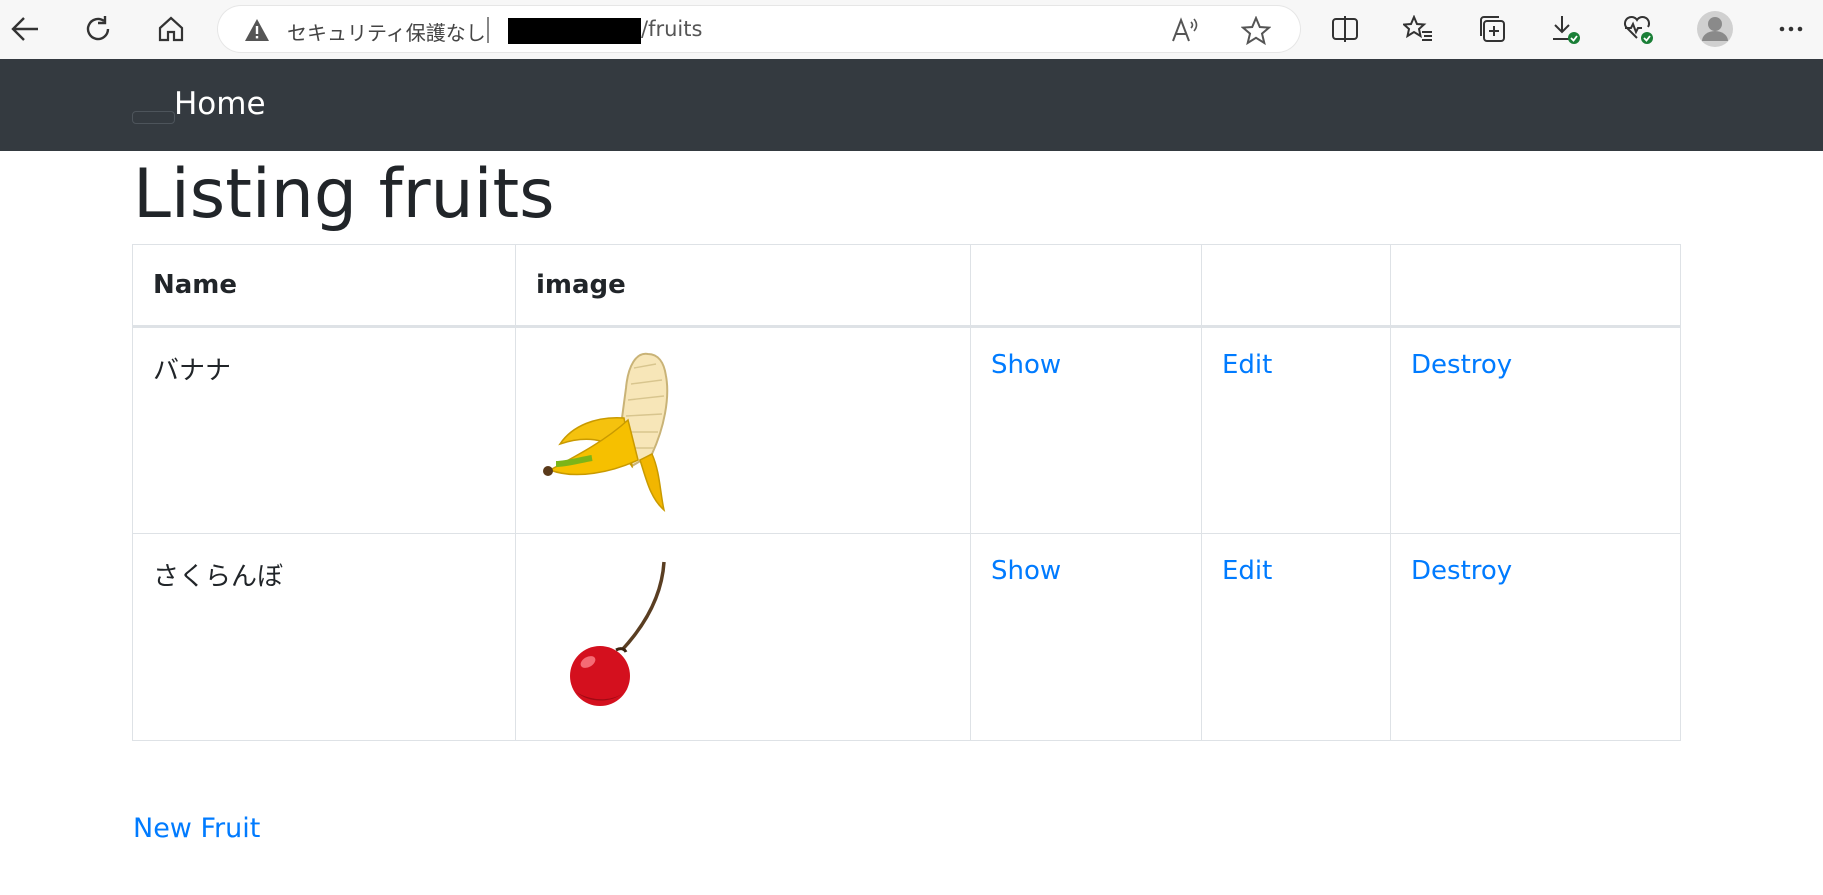 The image size is (1823, 895). I want to click on collections-icon, so click(1492, 29).